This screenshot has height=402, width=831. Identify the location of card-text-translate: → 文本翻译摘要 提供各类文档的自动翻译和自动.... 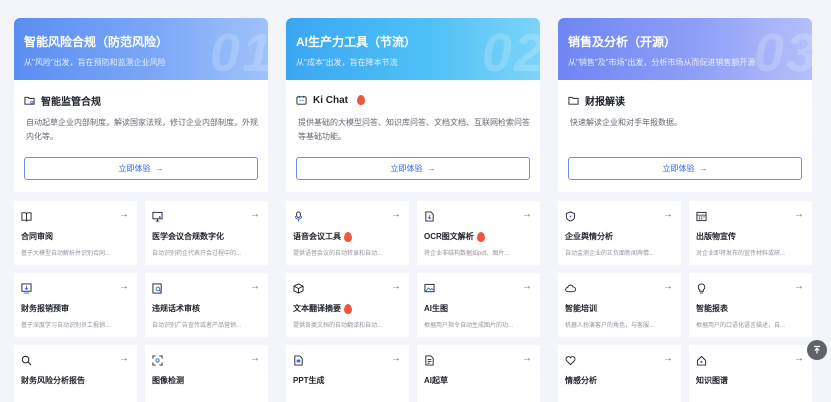
(347, 305).